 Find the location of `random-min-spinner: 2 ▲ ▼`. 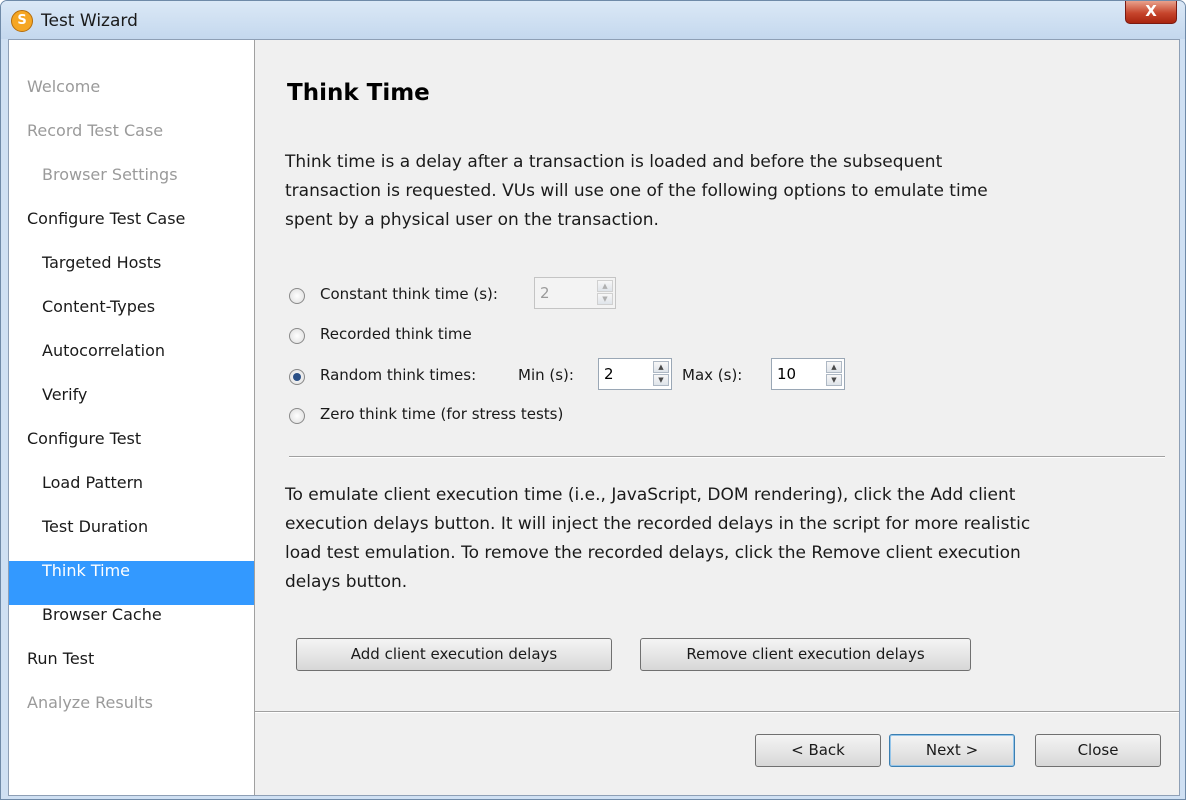

random-min-spinner: 2 ▲ ▼ is located at coordinates (635, 374).